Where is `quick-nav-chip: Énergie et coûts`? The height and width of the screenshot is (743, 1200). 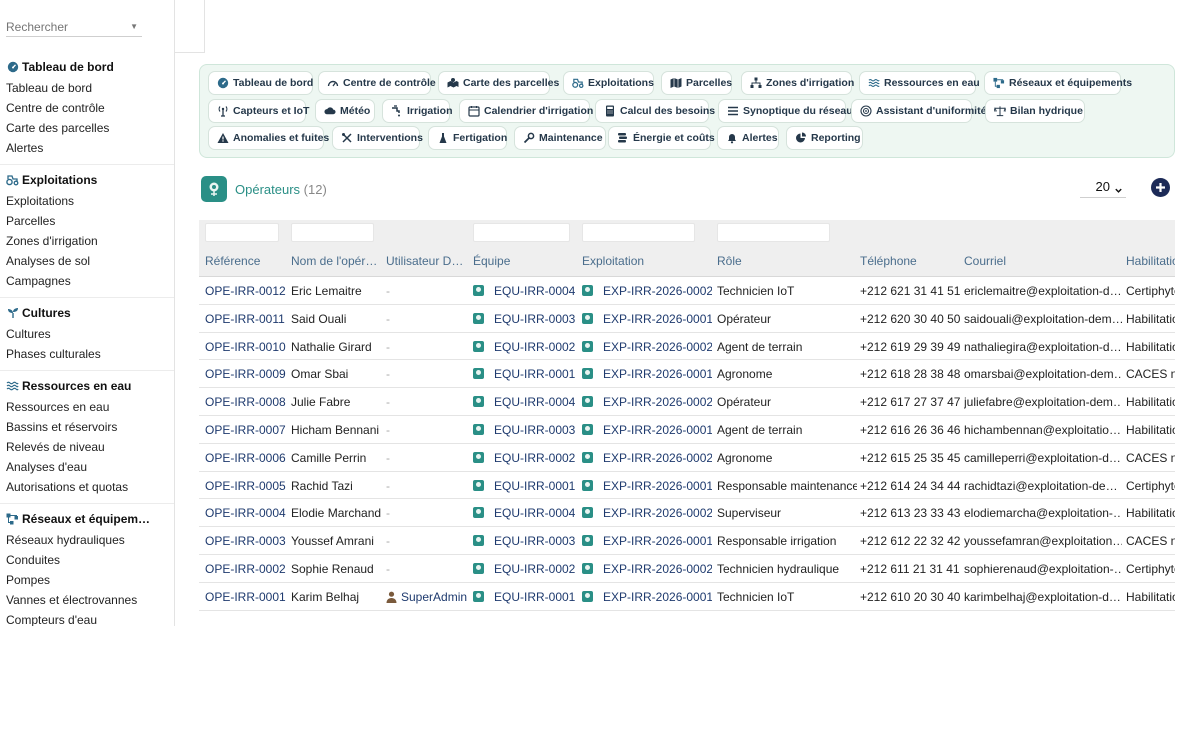 quick-nav-chip: Énergie et coûts is located at coordinates (661, 138).